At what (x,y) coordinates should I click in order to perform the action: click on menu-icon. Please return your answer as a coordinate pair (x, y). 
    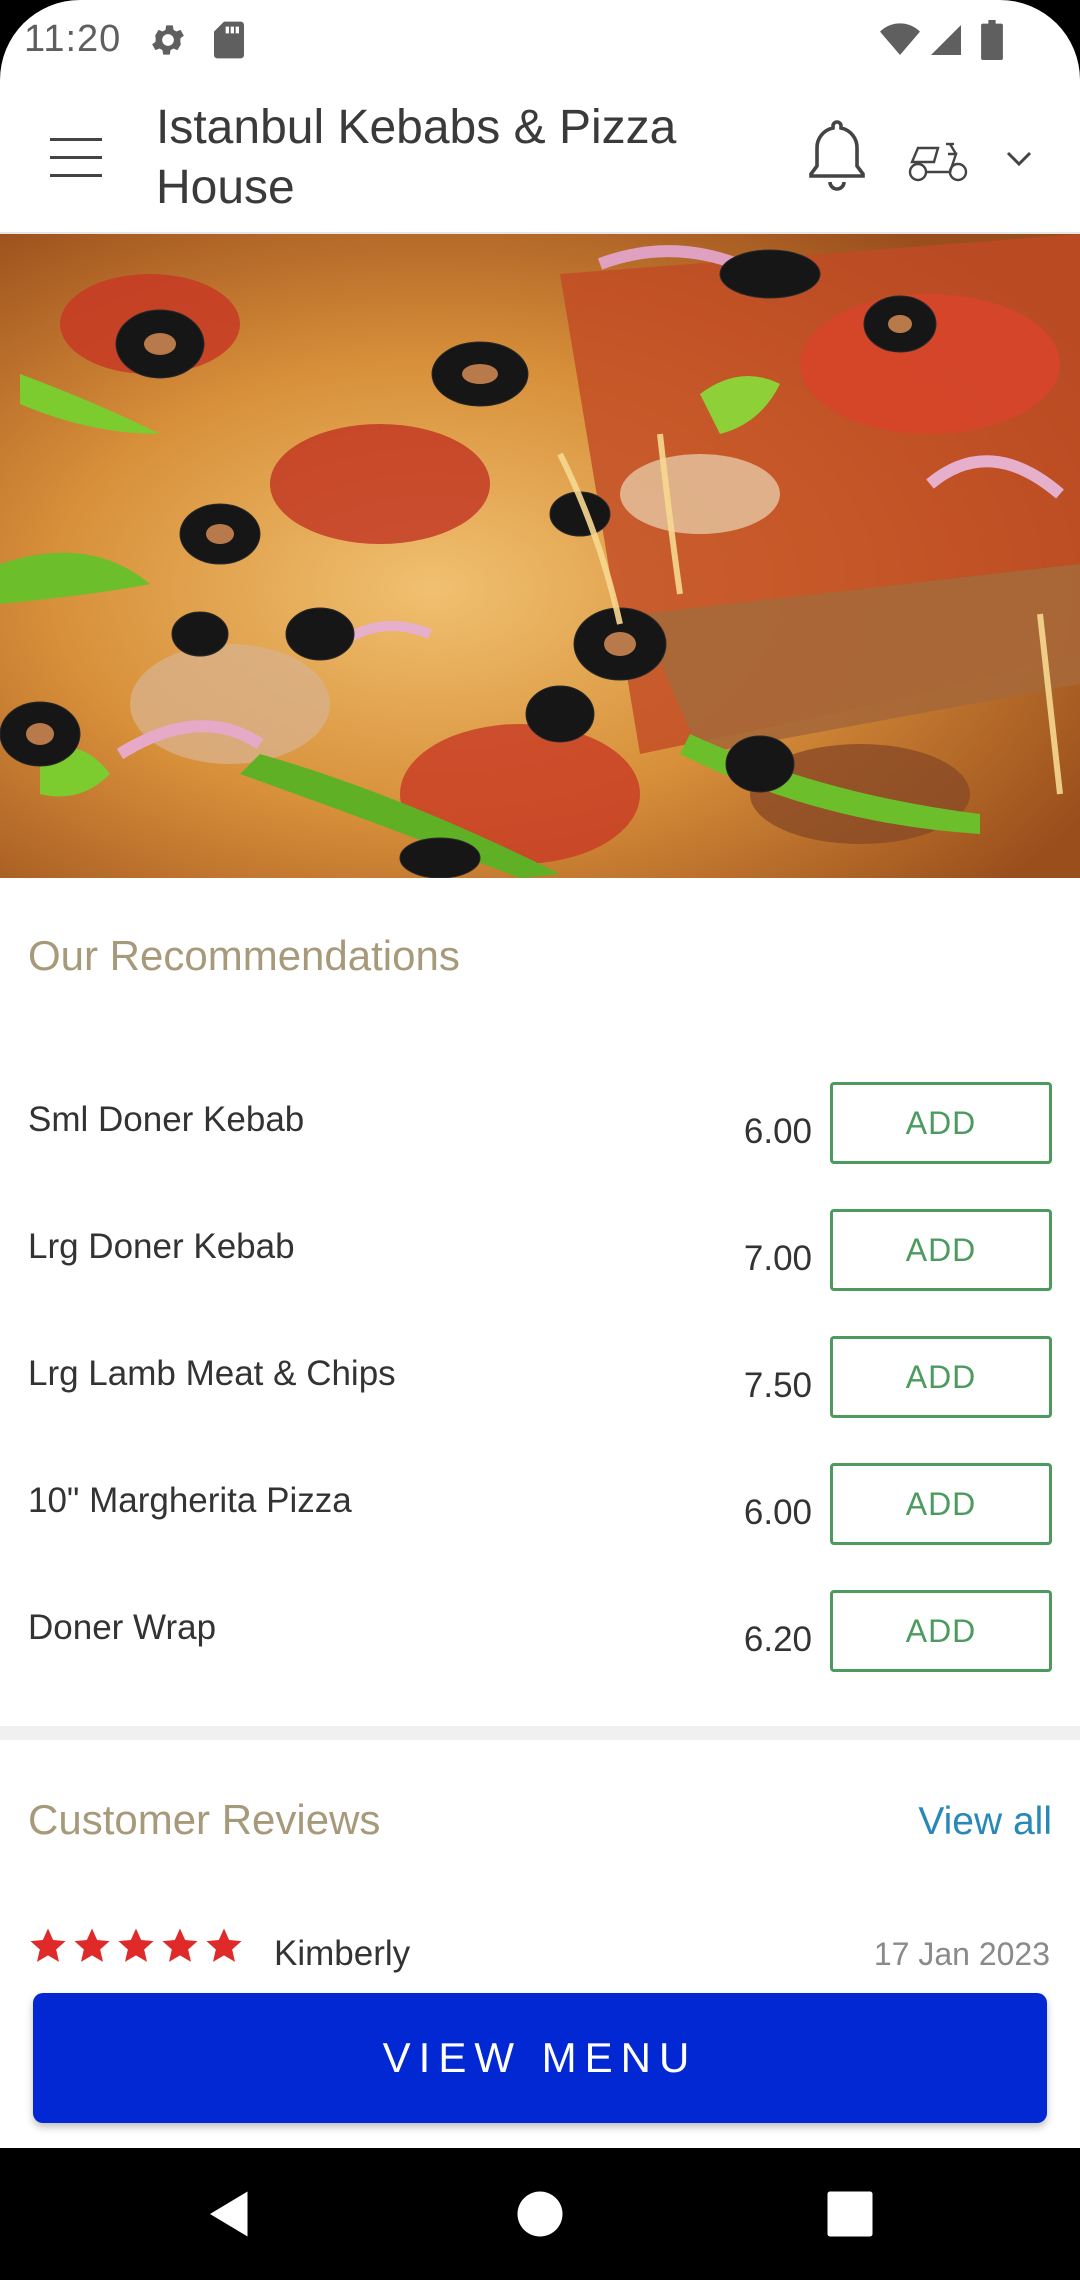
    Looking at the image, I should click on (75, 158).